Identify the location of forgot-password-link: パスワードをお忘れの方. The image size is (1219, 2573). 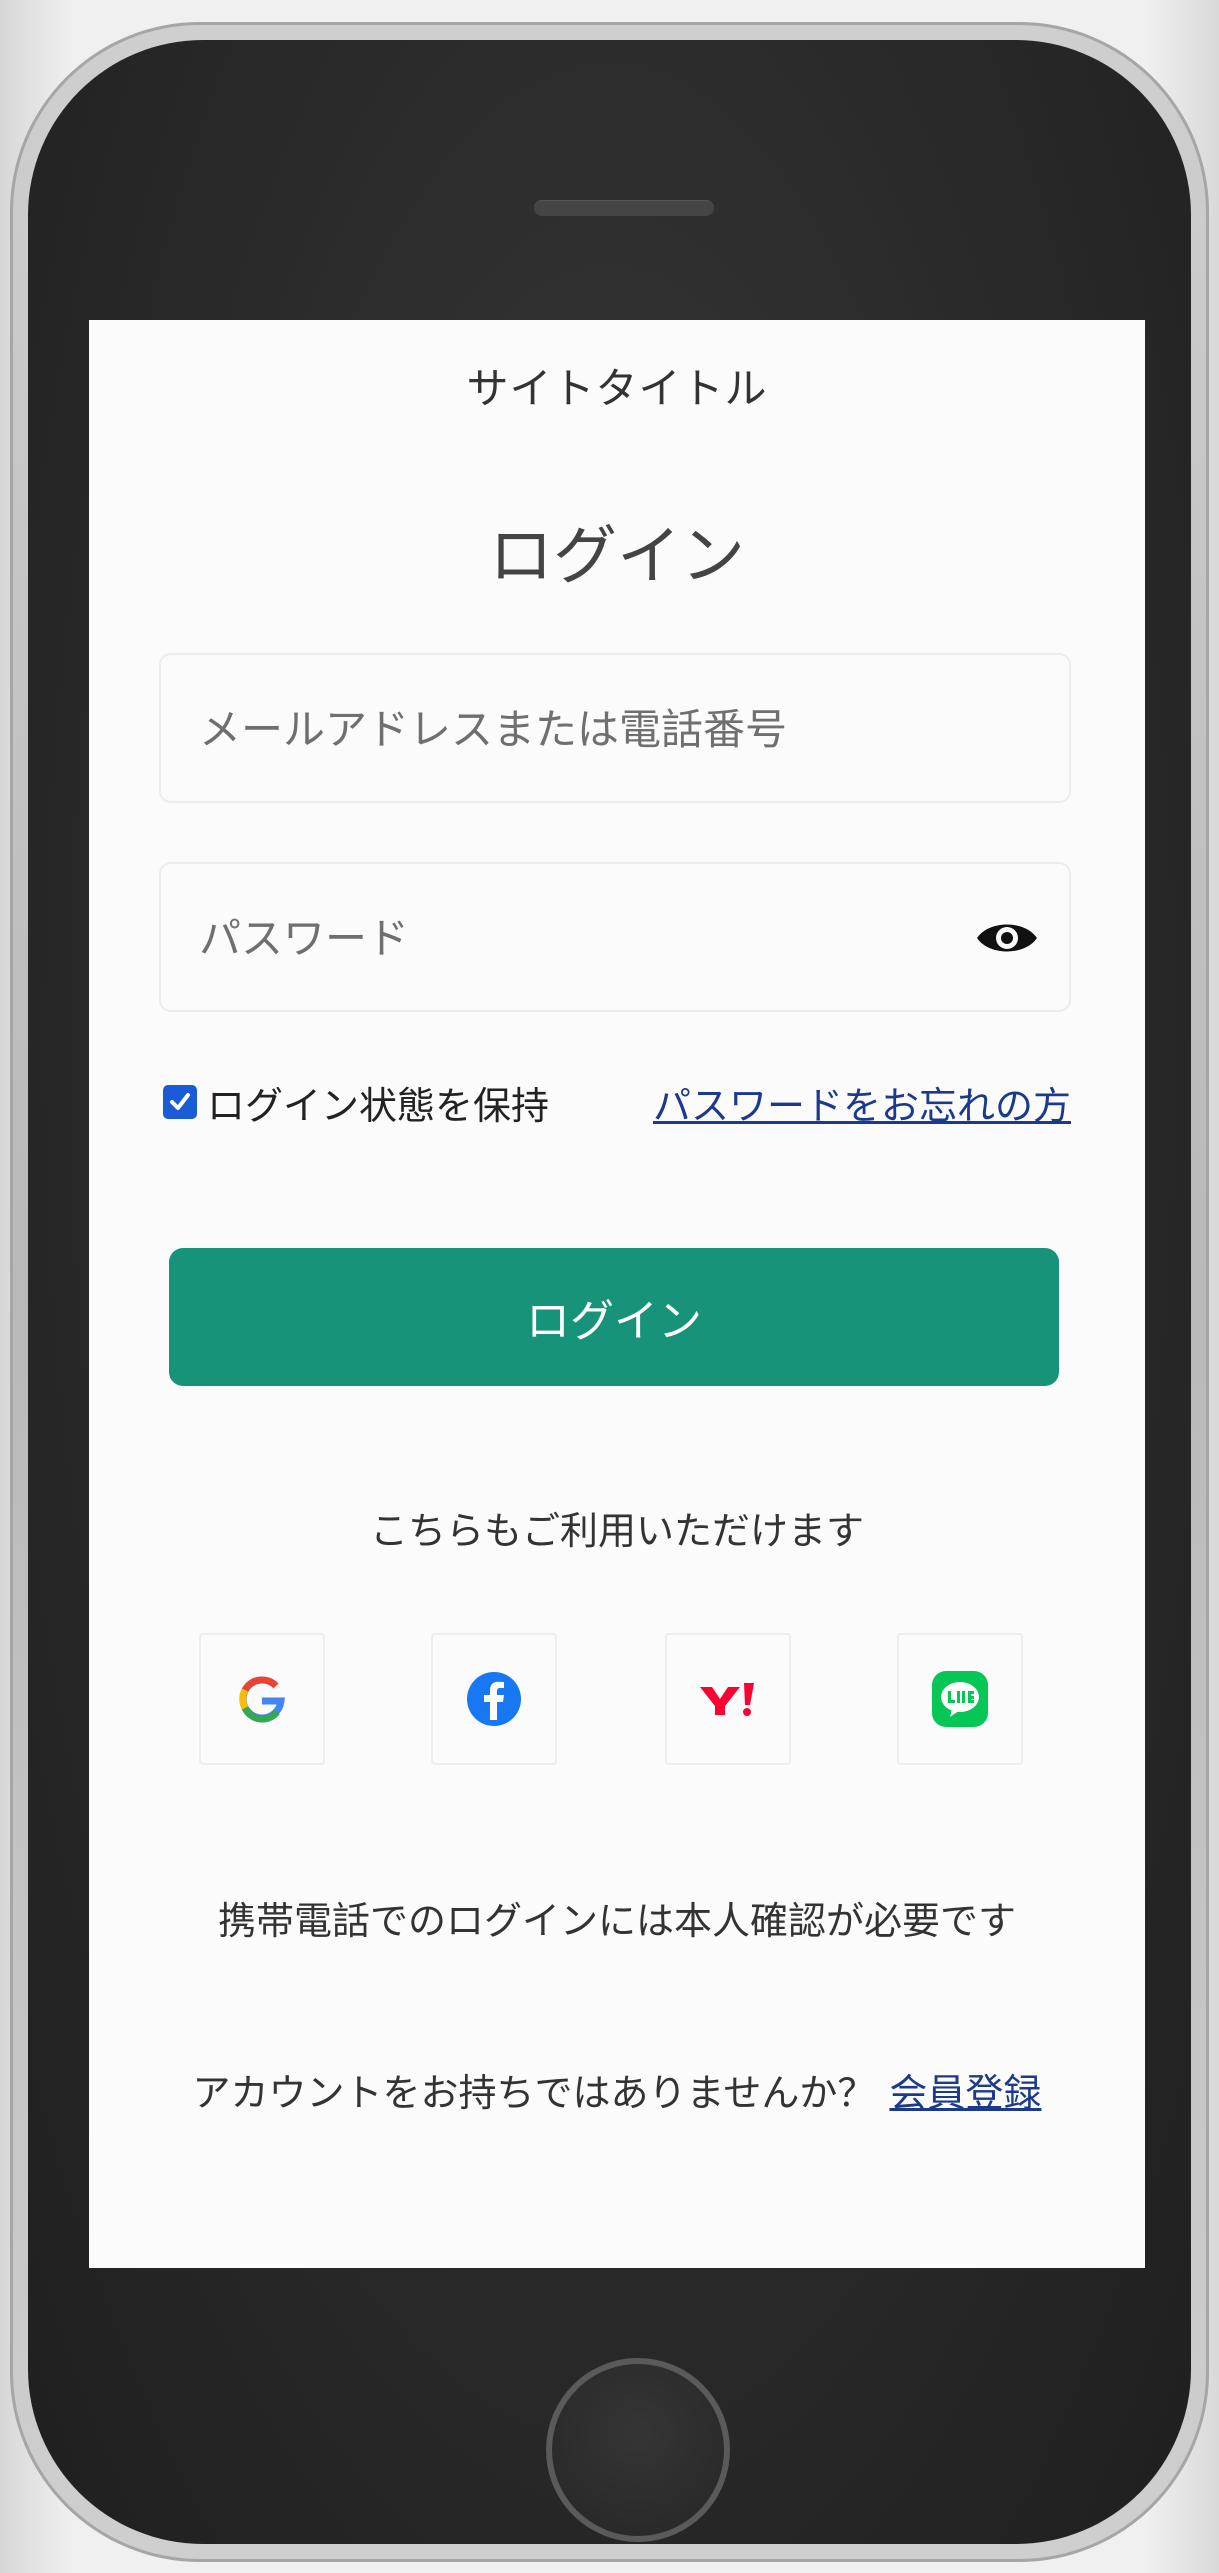
(862, 1102).